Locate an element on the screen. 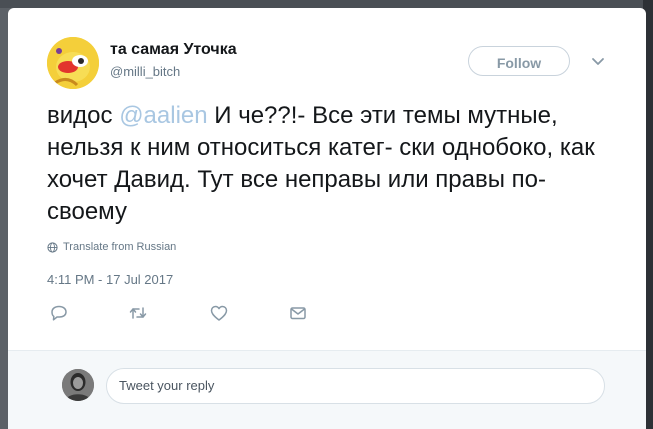 The width and height of the screenshot is (653, 429). translate-link: Translate from Russian is located at coordinates (111, 247).